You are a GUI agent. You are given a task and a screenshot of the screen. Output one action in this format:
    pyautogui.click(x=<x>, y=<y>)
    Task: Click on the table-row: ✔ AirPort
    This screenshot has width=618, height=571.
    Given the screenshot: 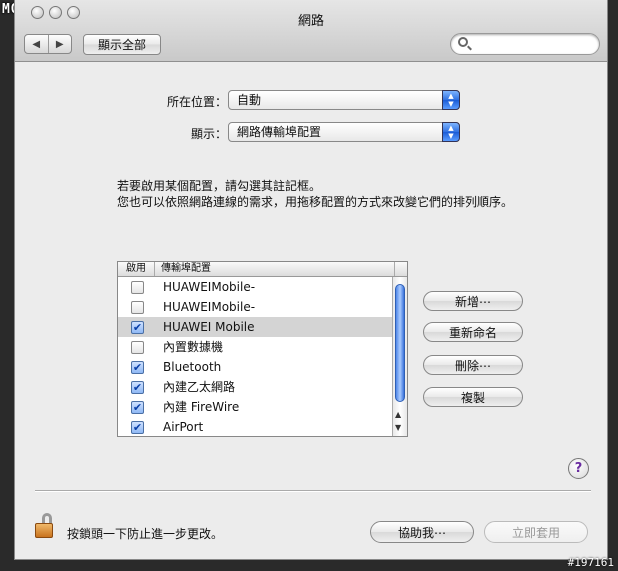 What is the action you would take?
    pyautogui.click(x=255, y=427)
    